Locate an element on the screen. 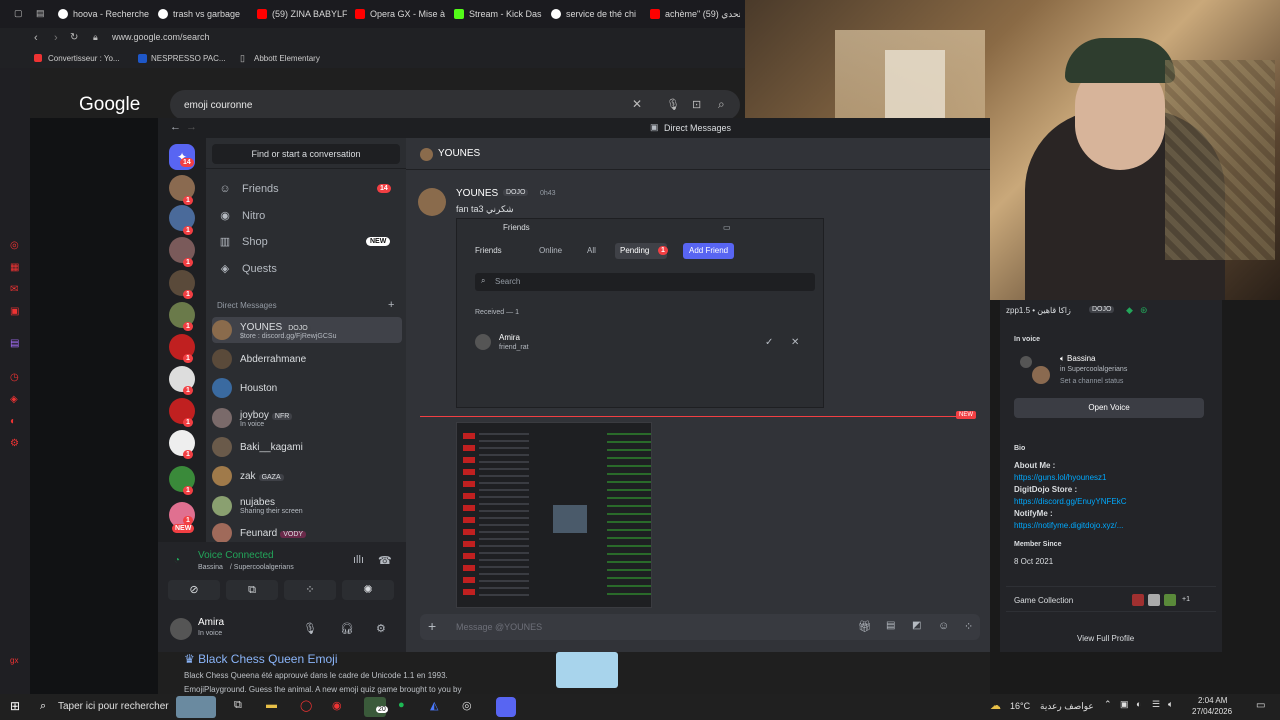 Image resolution: width=1280 pixels, height=720 pixels. voice-channel: Bassina / Supercoolalgerians is located at coordinates (246, 567).